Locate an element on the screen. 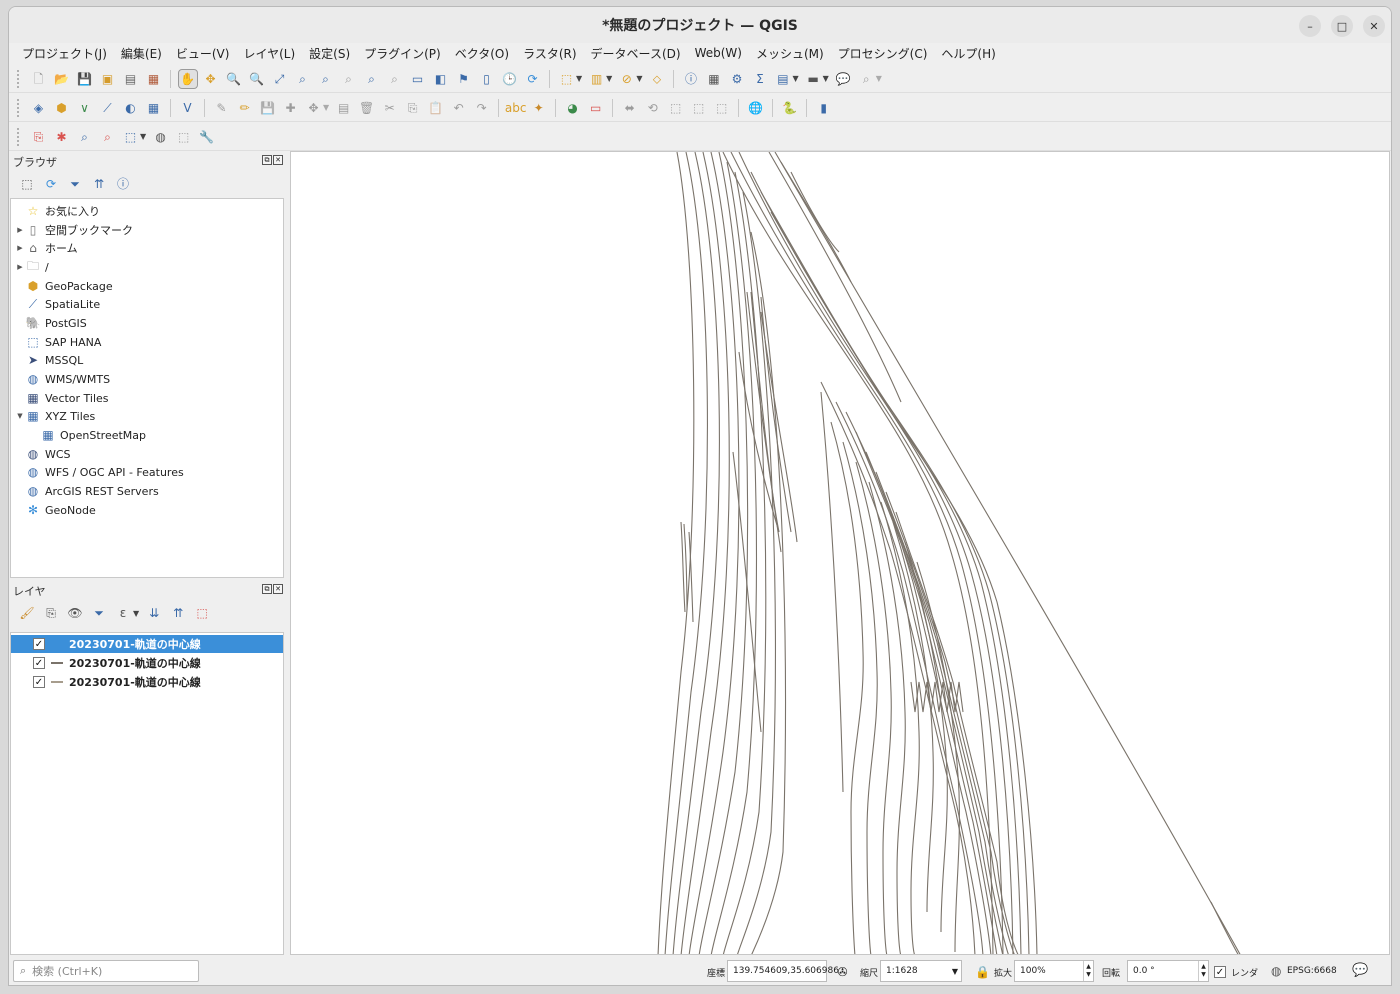 Image resolution: width=1400 pixels, height=994 pixels. change-label-icon: ⬚ is located at coordinates (676, 108).